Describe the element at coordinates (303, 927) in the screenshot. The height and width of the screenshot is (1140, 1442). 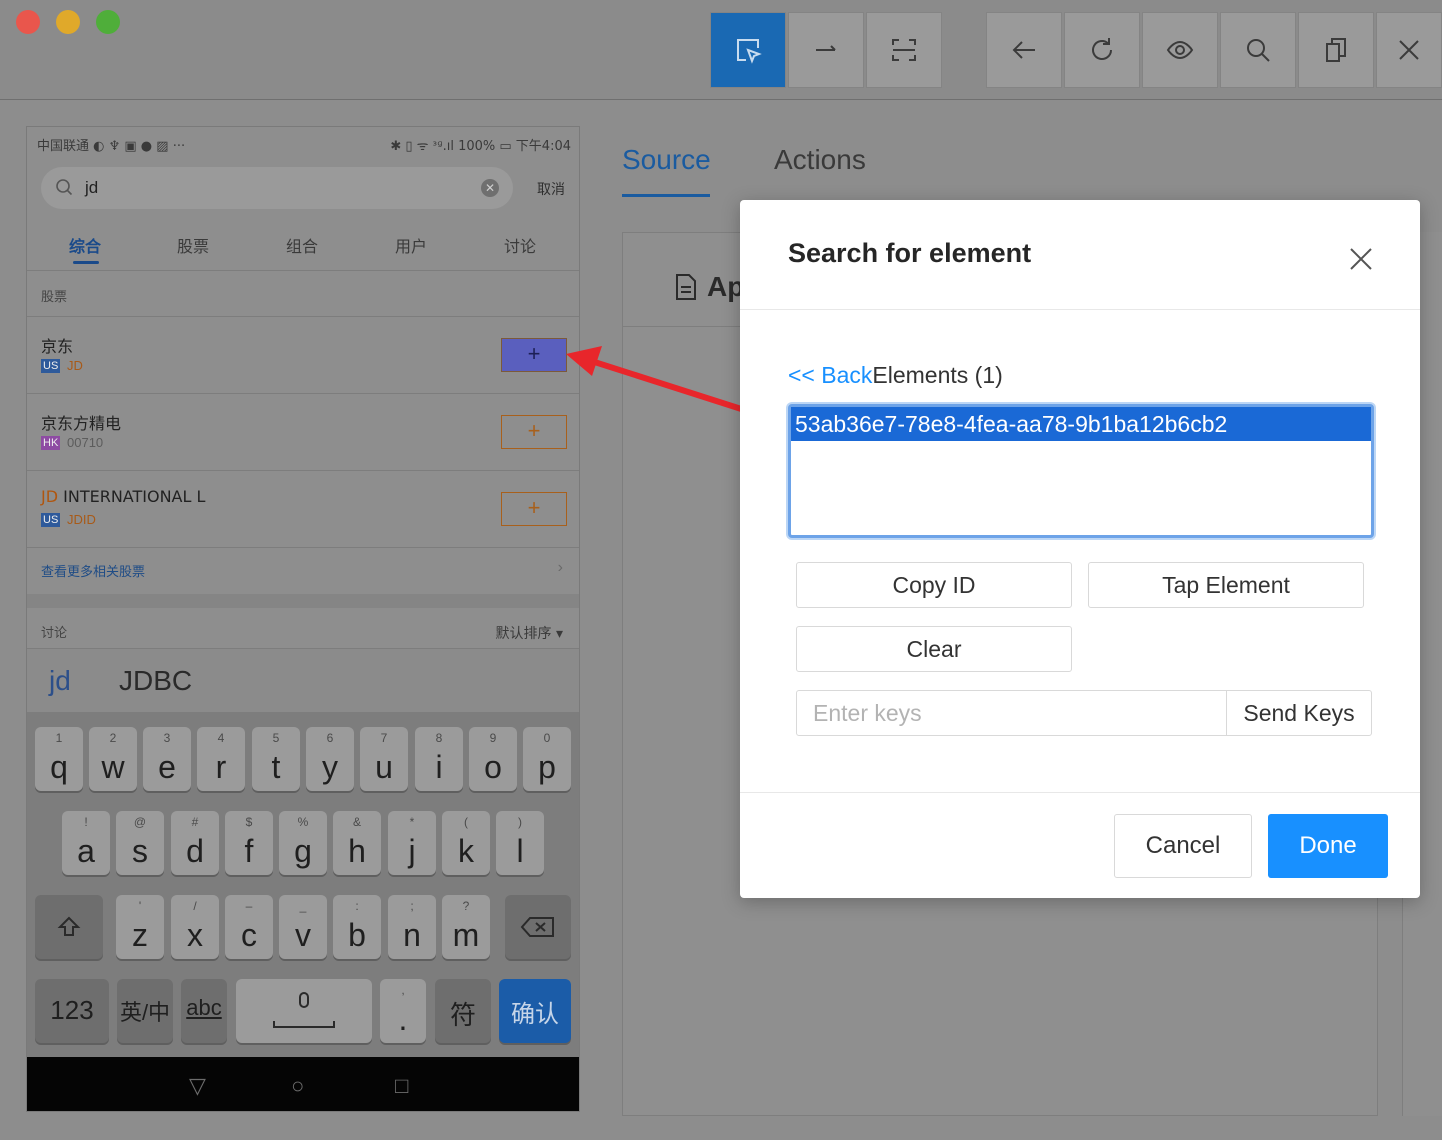
I see `key-v: _ v` at that location.